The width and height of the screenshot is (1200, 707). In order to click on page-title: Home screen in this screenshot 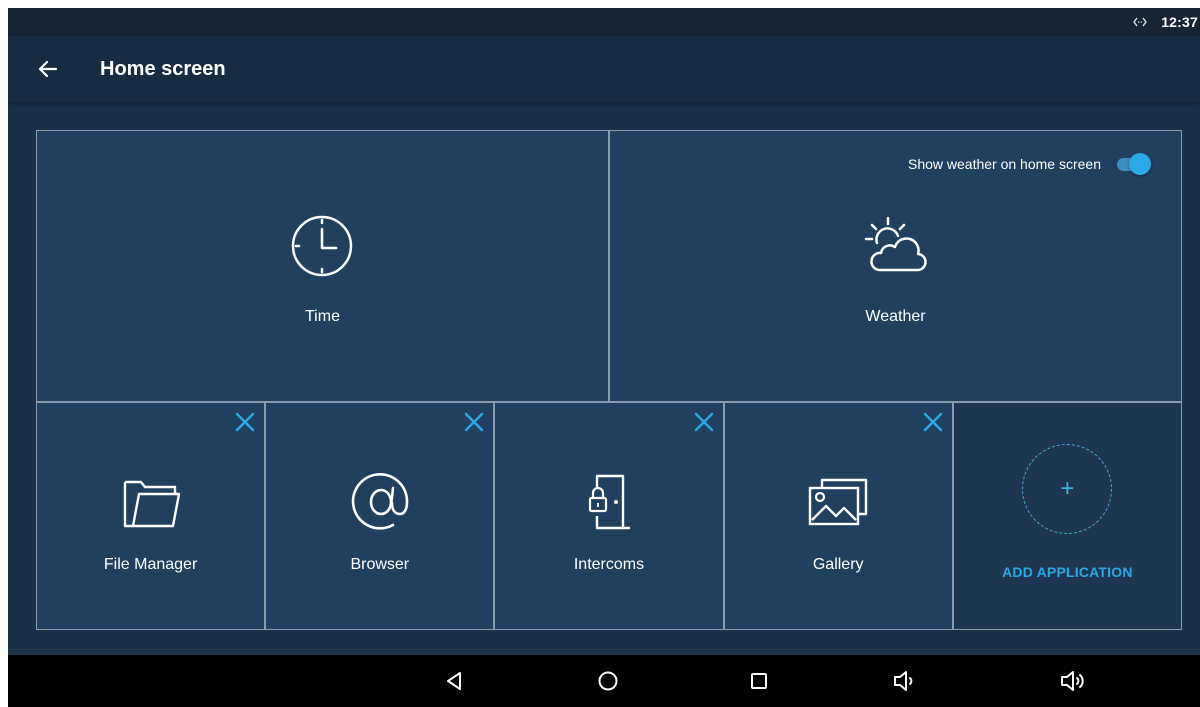, I will do `click(163, 69)`.